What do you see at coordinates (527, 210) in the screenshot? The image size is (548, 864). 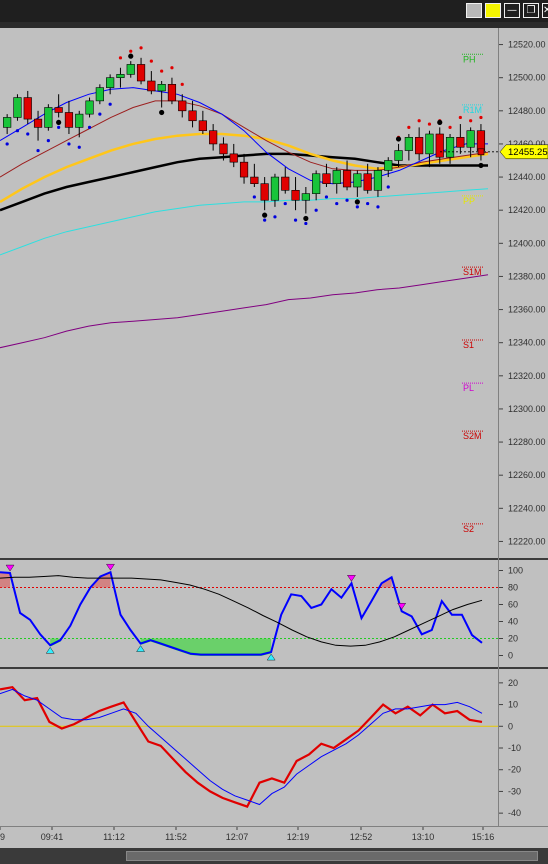 I see `price-axis-label: 12420.00` at bounding box center [527, 210].